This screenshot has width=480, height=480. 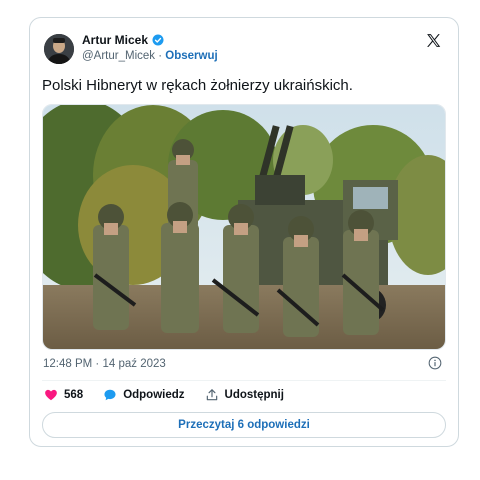 I want to click on share-upload-icon, so click(x=211, y=395).